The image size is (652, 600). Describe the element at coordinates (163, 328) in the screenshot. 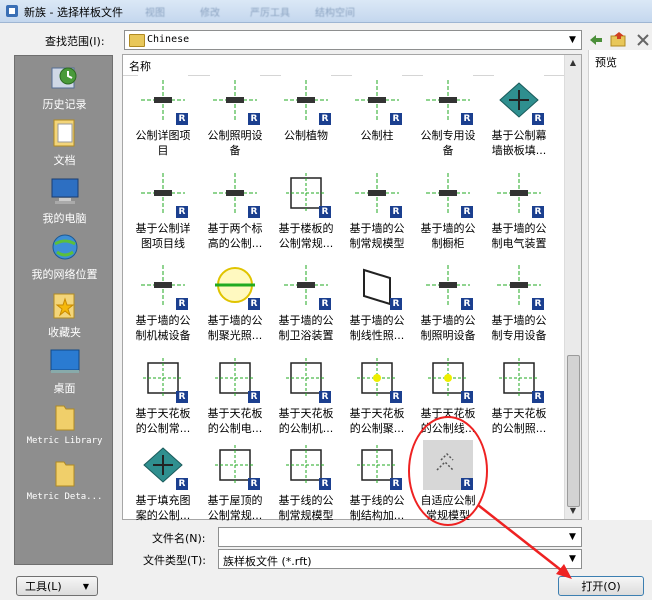

I see `template-name: 基于墙的公 制机械设备` at that location.